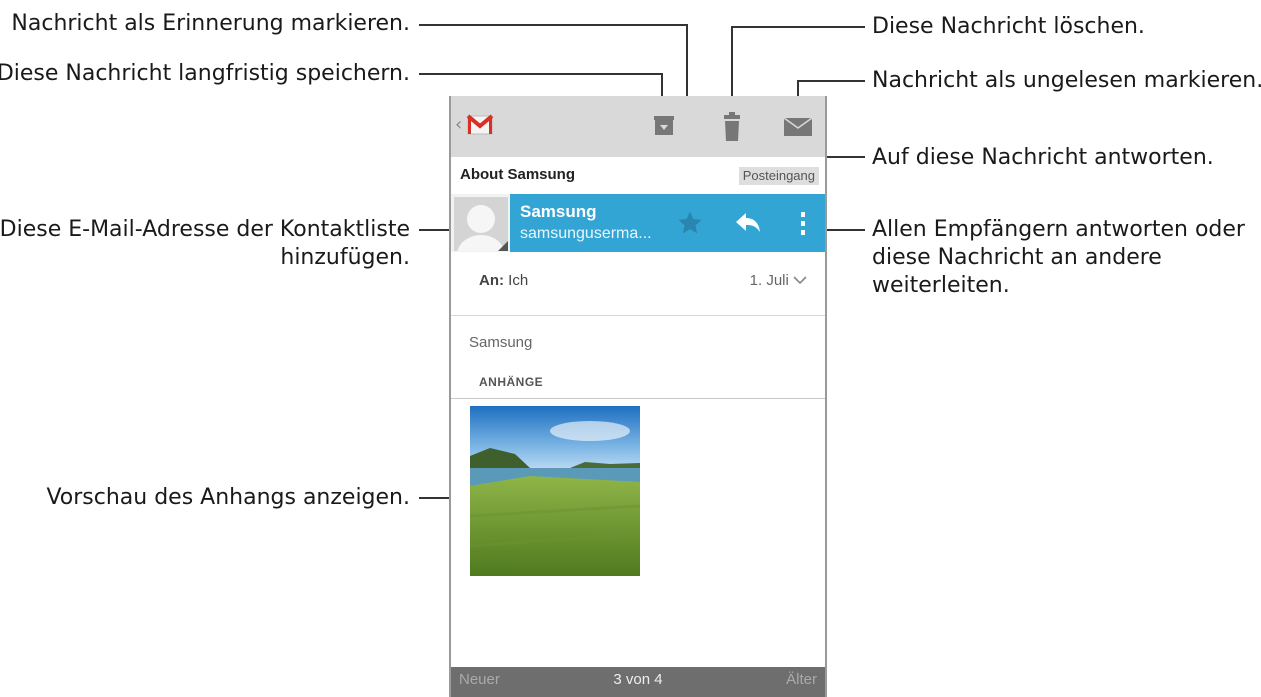 The width and height of the screenshot is (1261, 697). What do you see at coordinates (553, 25) in the screenshot?
I see `leader-line-reminder` at bounding box center [553, 25].